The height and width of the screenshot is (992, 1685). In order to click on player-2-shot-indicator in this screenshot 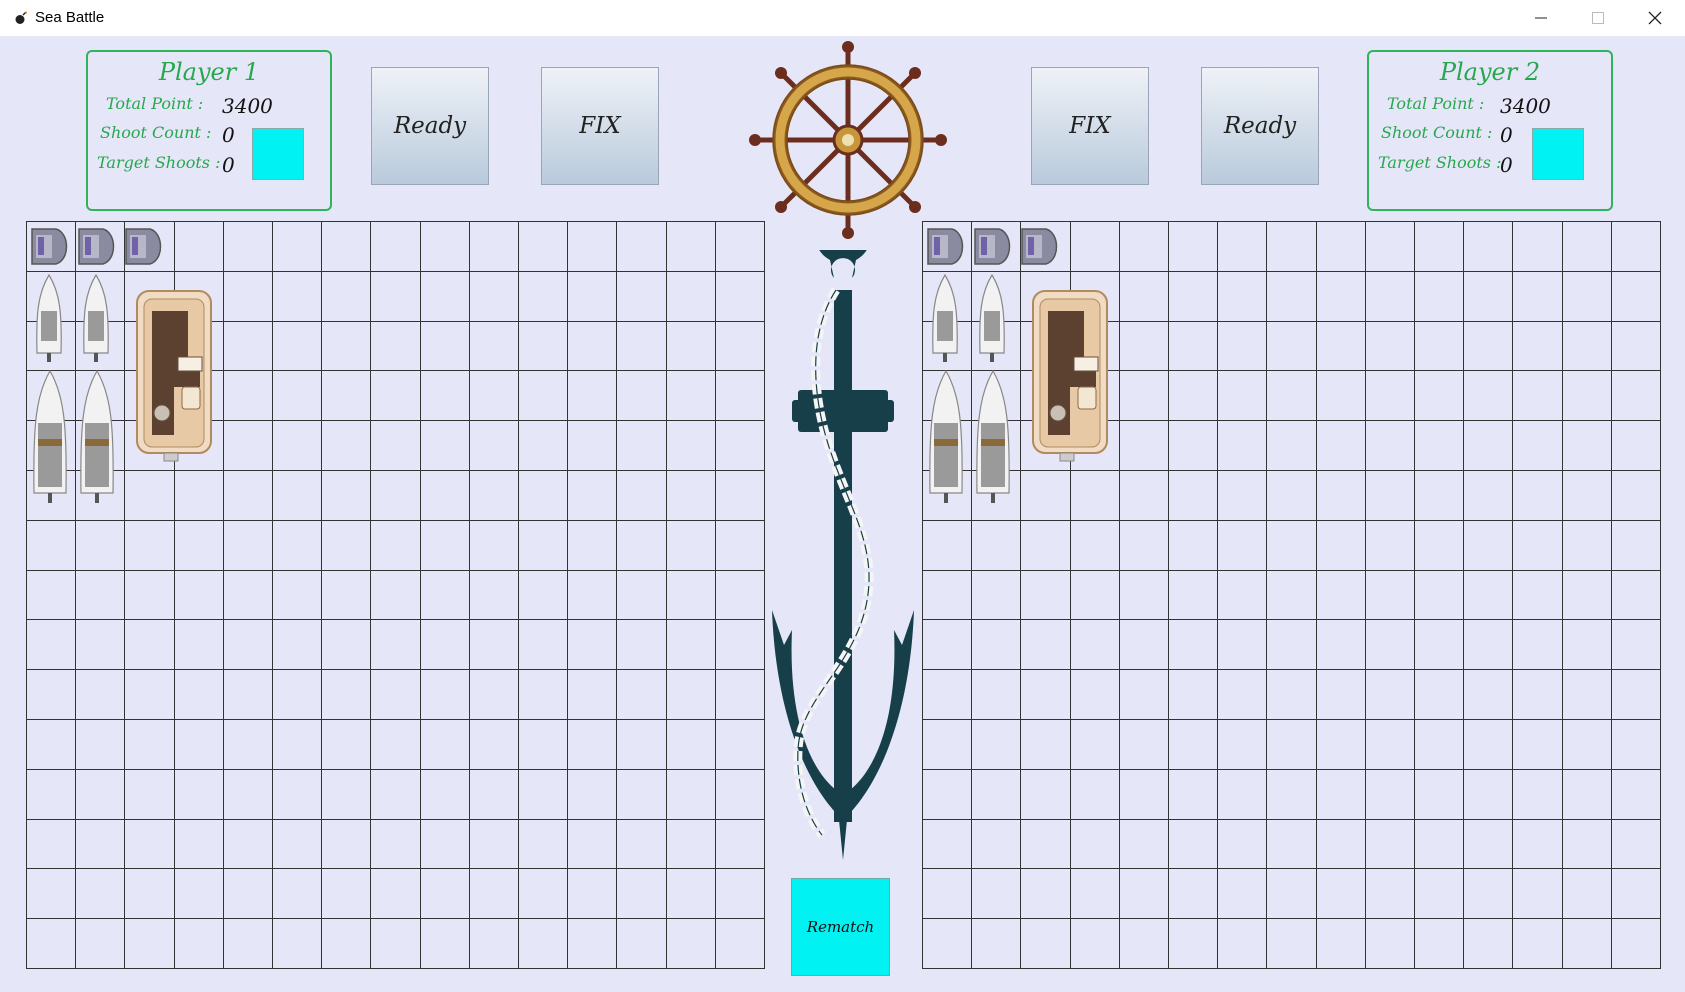, I will do `click(1558, 154)`.